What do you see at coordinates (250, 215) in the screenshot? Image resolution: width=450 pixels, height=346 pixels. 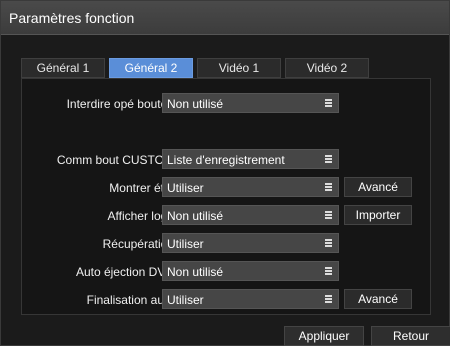 I see `dropdown-afficher-logo: Non utilisé` at bounding box center [250, 215].